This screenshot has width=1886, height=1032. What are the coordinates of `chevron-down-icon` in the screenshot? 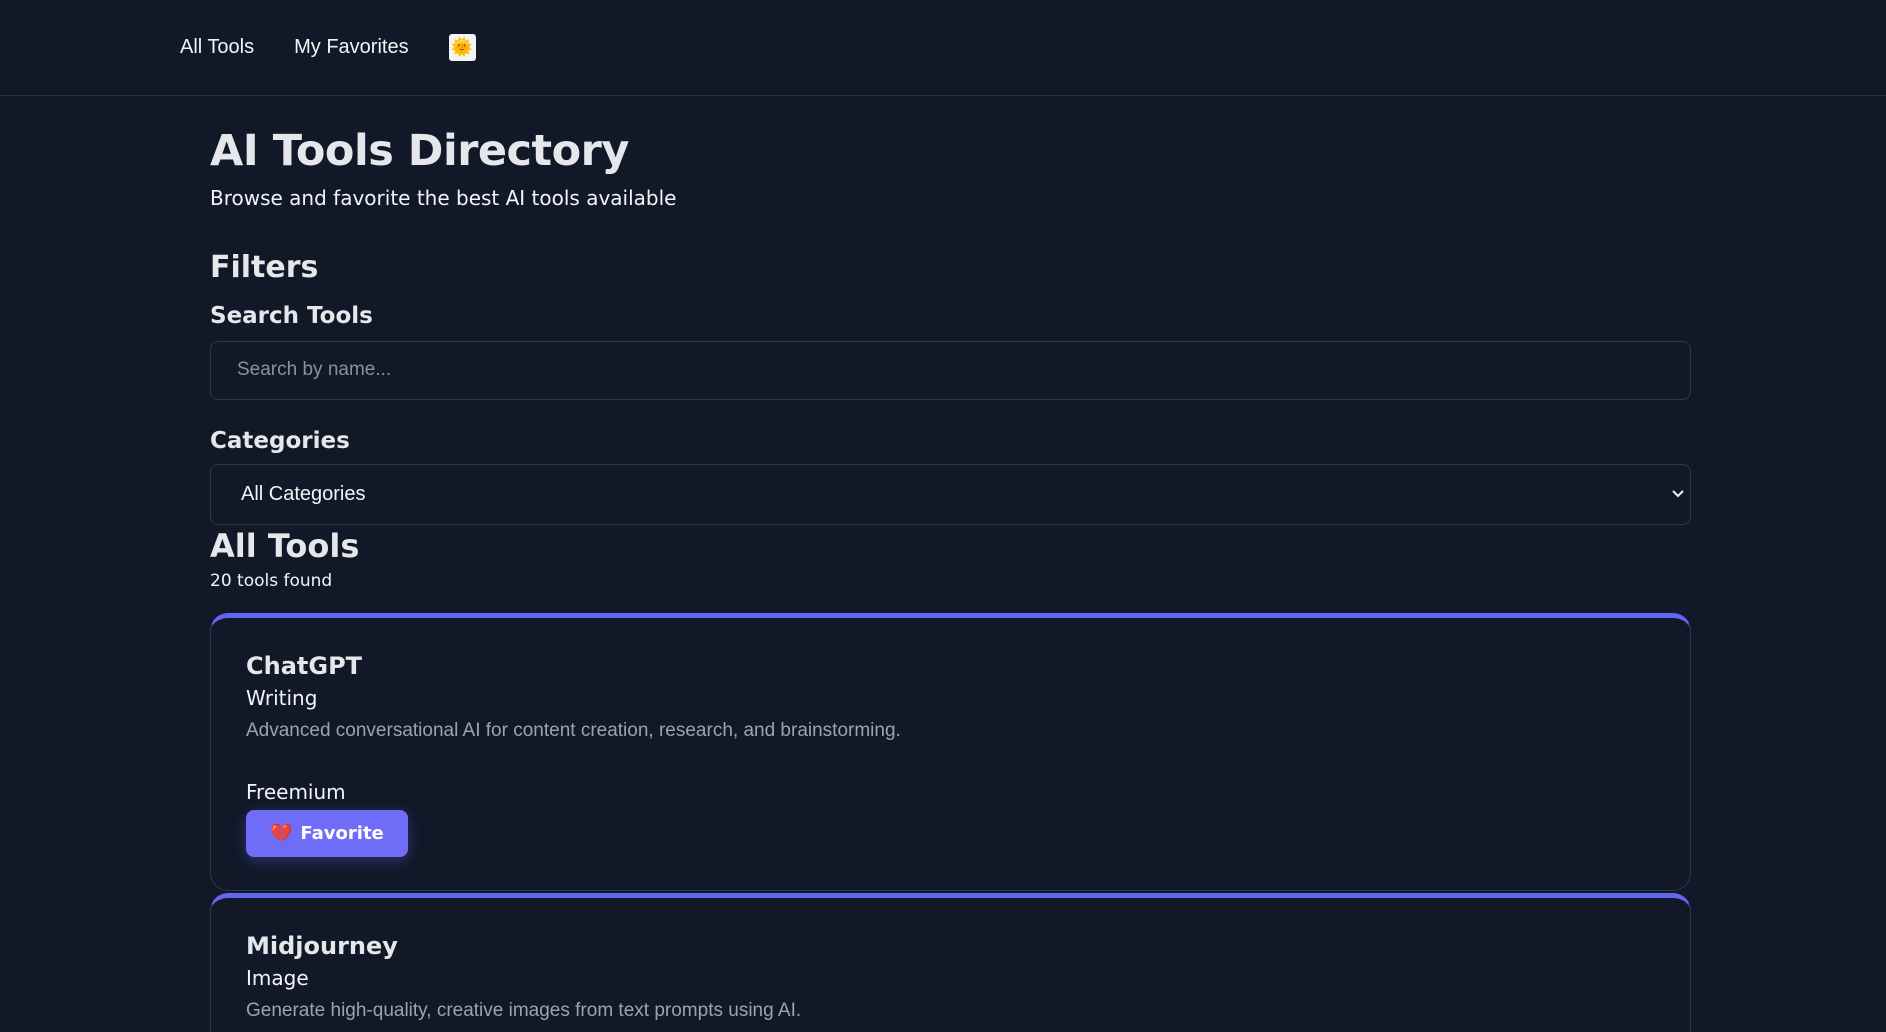 It's located at (1678, 494).